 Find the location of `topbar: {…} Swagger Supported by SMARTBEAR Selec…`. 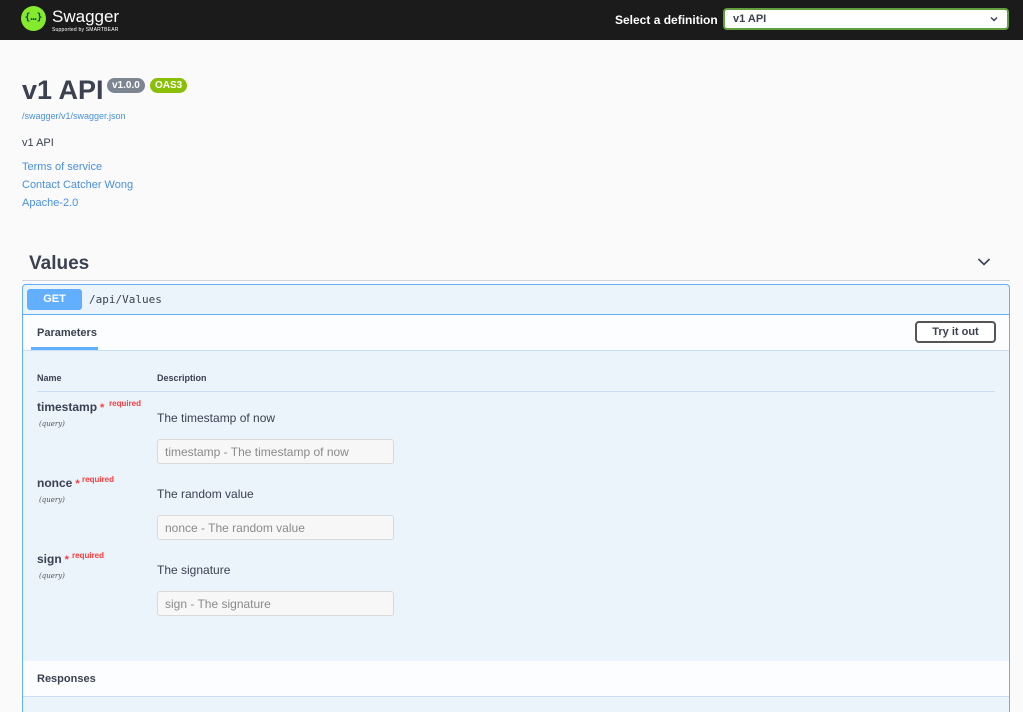

topbar: {…} Swagger Supported by SMARTBEAR Selec… is located at coordinates (511, 20).